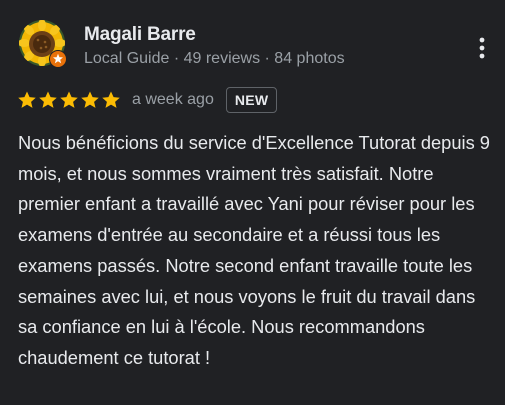 This screenshot has width=505, height=405. I want to click on review-time: a week ago, so click(173, 99).